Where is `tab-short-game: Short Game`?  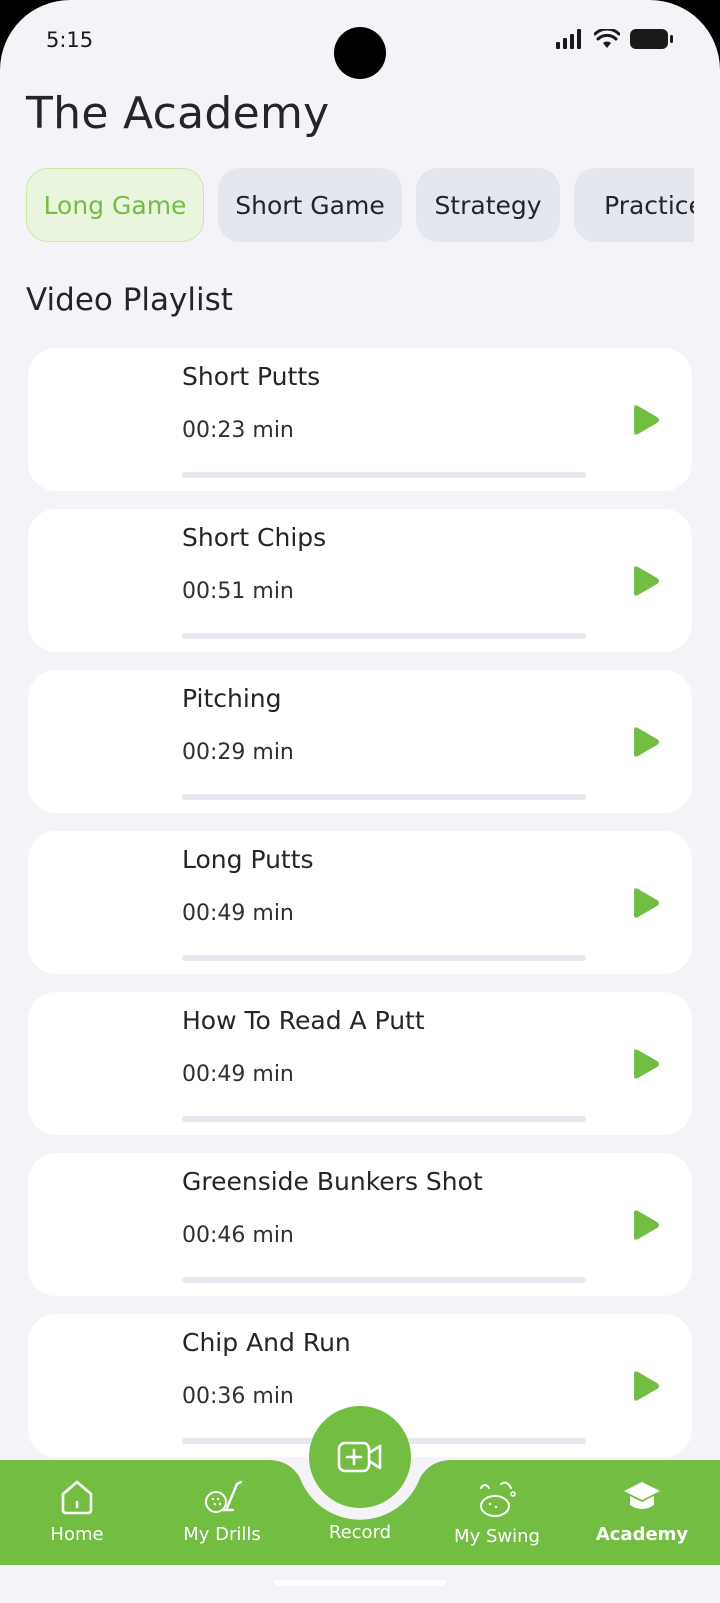 tab-short-game: Short Game is located at coordinates (310, 205).